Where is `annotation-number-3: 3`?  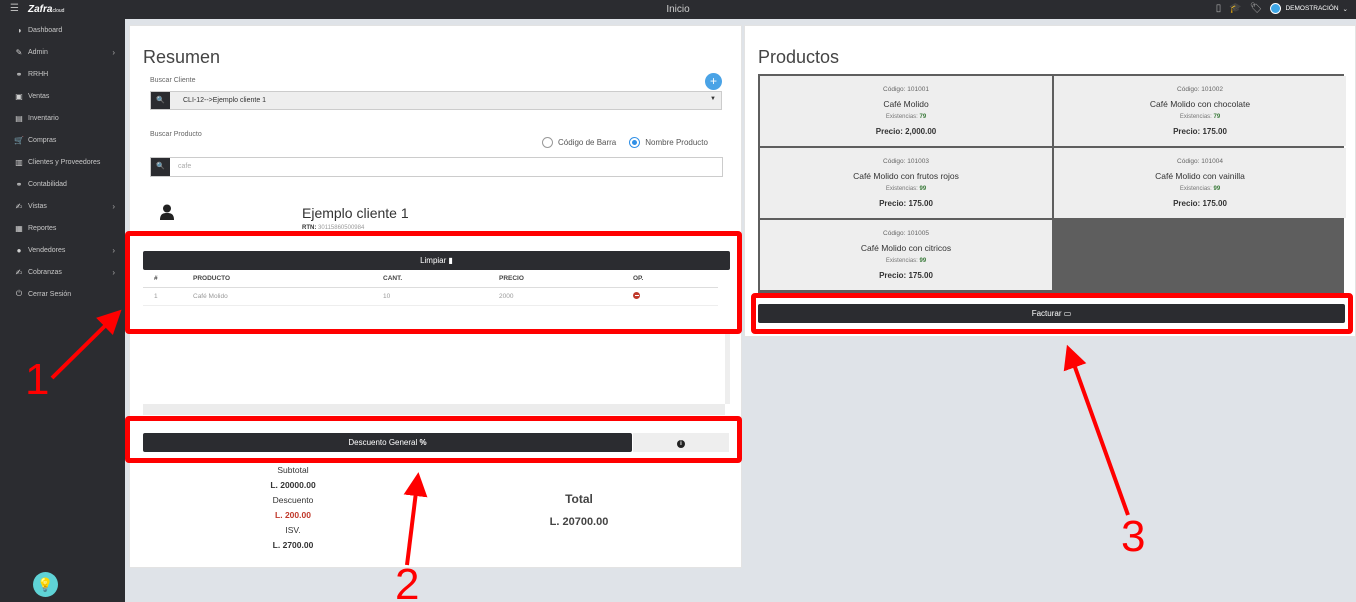
annotation-number-3: 3 is located at coordinates (1133, 536).